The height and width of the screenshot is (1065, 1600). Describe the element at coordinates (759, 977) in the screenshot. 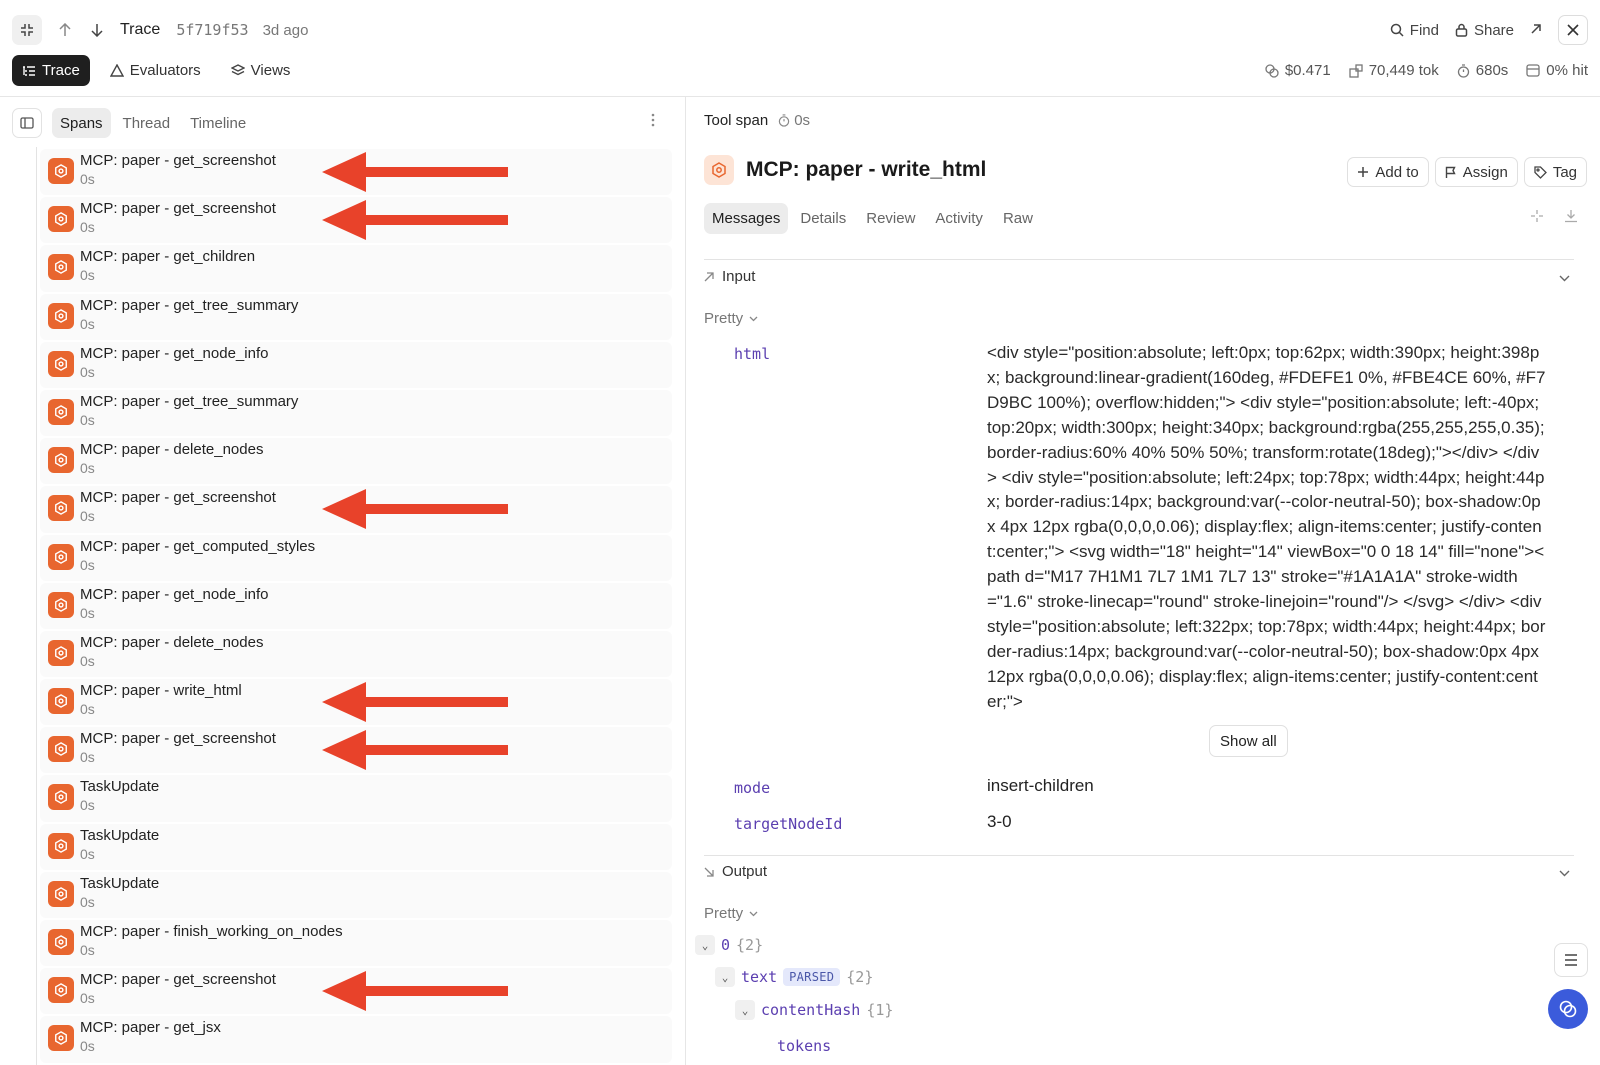

I see `node-key: text` at that location.